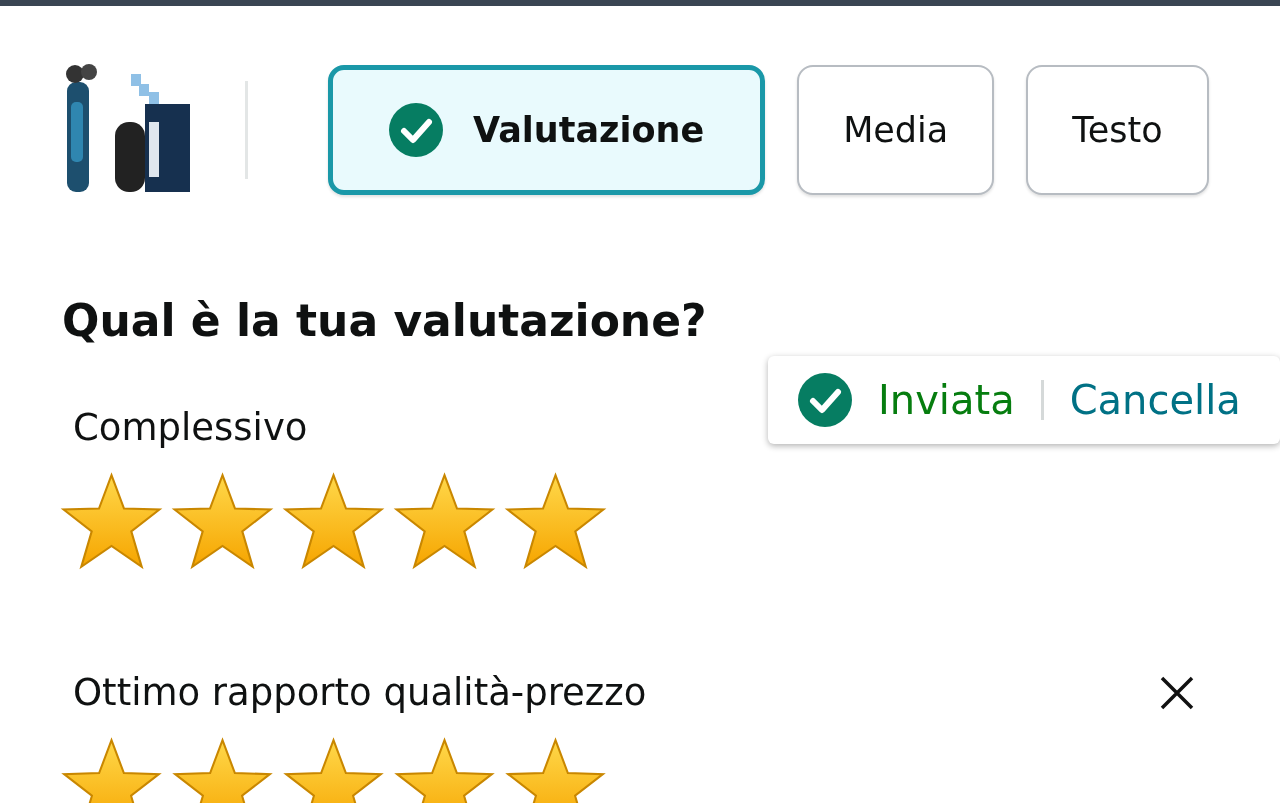 The image size is (1280, 803). What do you see at coordinates (1117, 129) in the screenshot?
I see `tab: Testo` at bounding box center [1117, 129].